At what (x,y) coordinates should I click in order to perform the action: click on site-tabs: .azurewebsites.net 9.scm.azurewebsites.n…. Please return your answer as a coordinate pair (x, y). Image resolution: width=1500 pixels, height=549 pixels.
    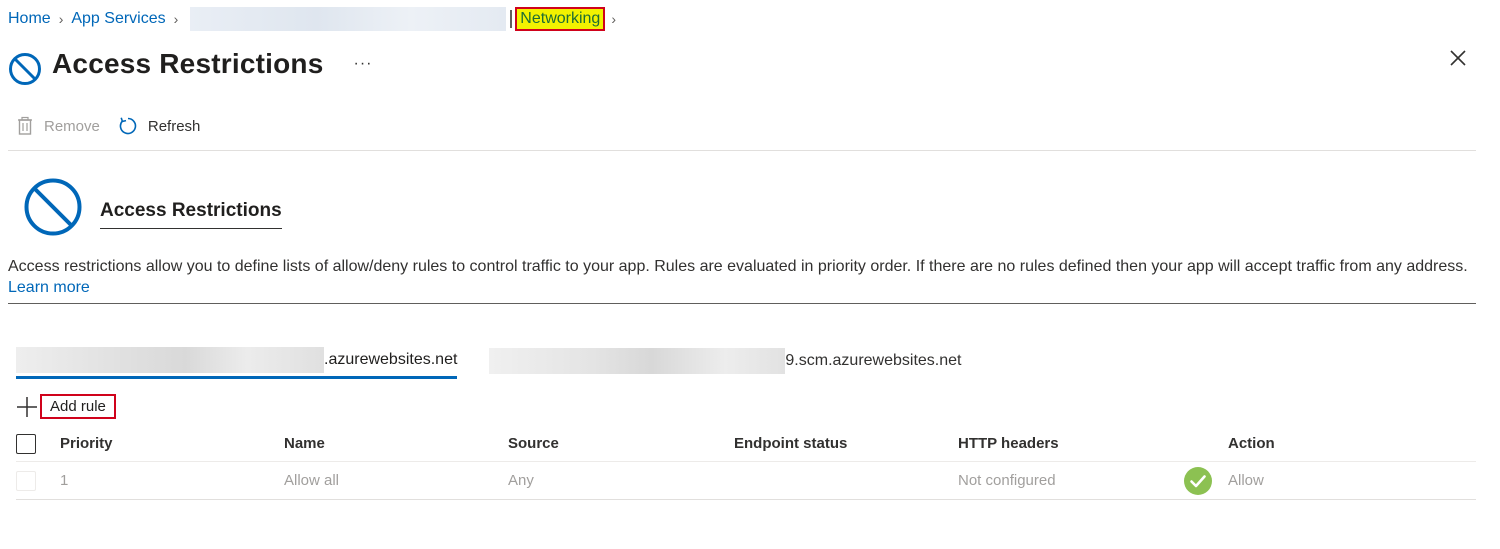
    Looking at the image, I should click on (488, 361).